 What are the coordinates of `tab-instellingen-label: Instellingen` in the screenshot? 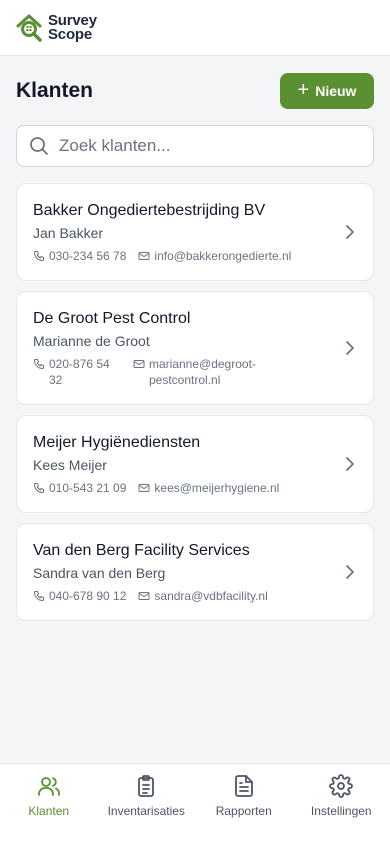 It's located at (341, 811).